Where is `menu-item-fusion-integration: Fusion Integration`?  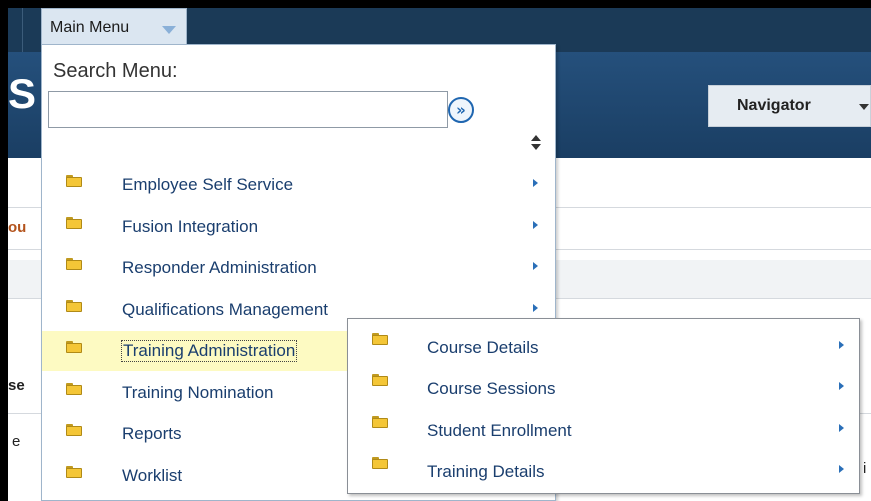 menu-item-fusion-integration: Fusion Integration is located at coordinates (298, 227).